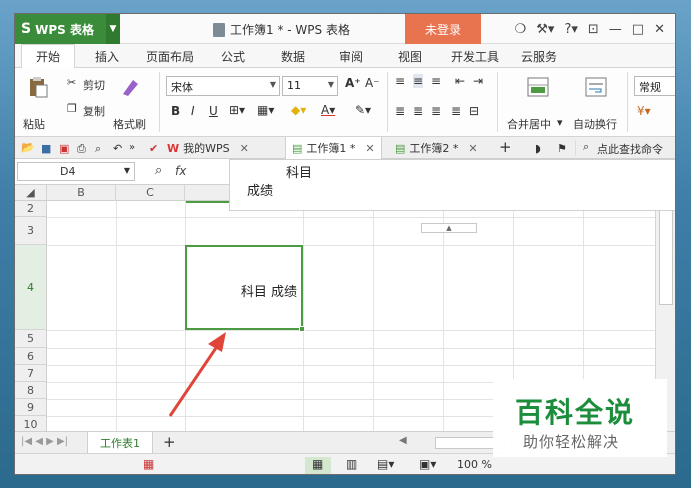  What do you see at coordinates (223, 86) in the screenshot?
I see `font-name-select: 宋体 ▼` at bounding box center [223, 86].